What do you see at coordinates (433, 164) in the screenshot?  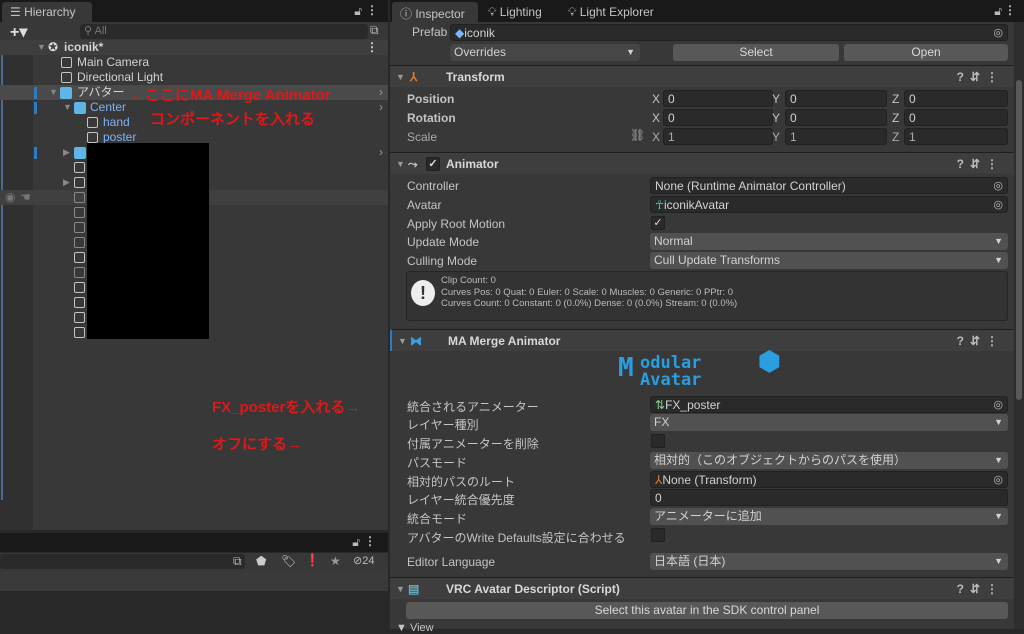 I see `animator-enabled-checkbox: ✓` at bounding box center [433, 164].